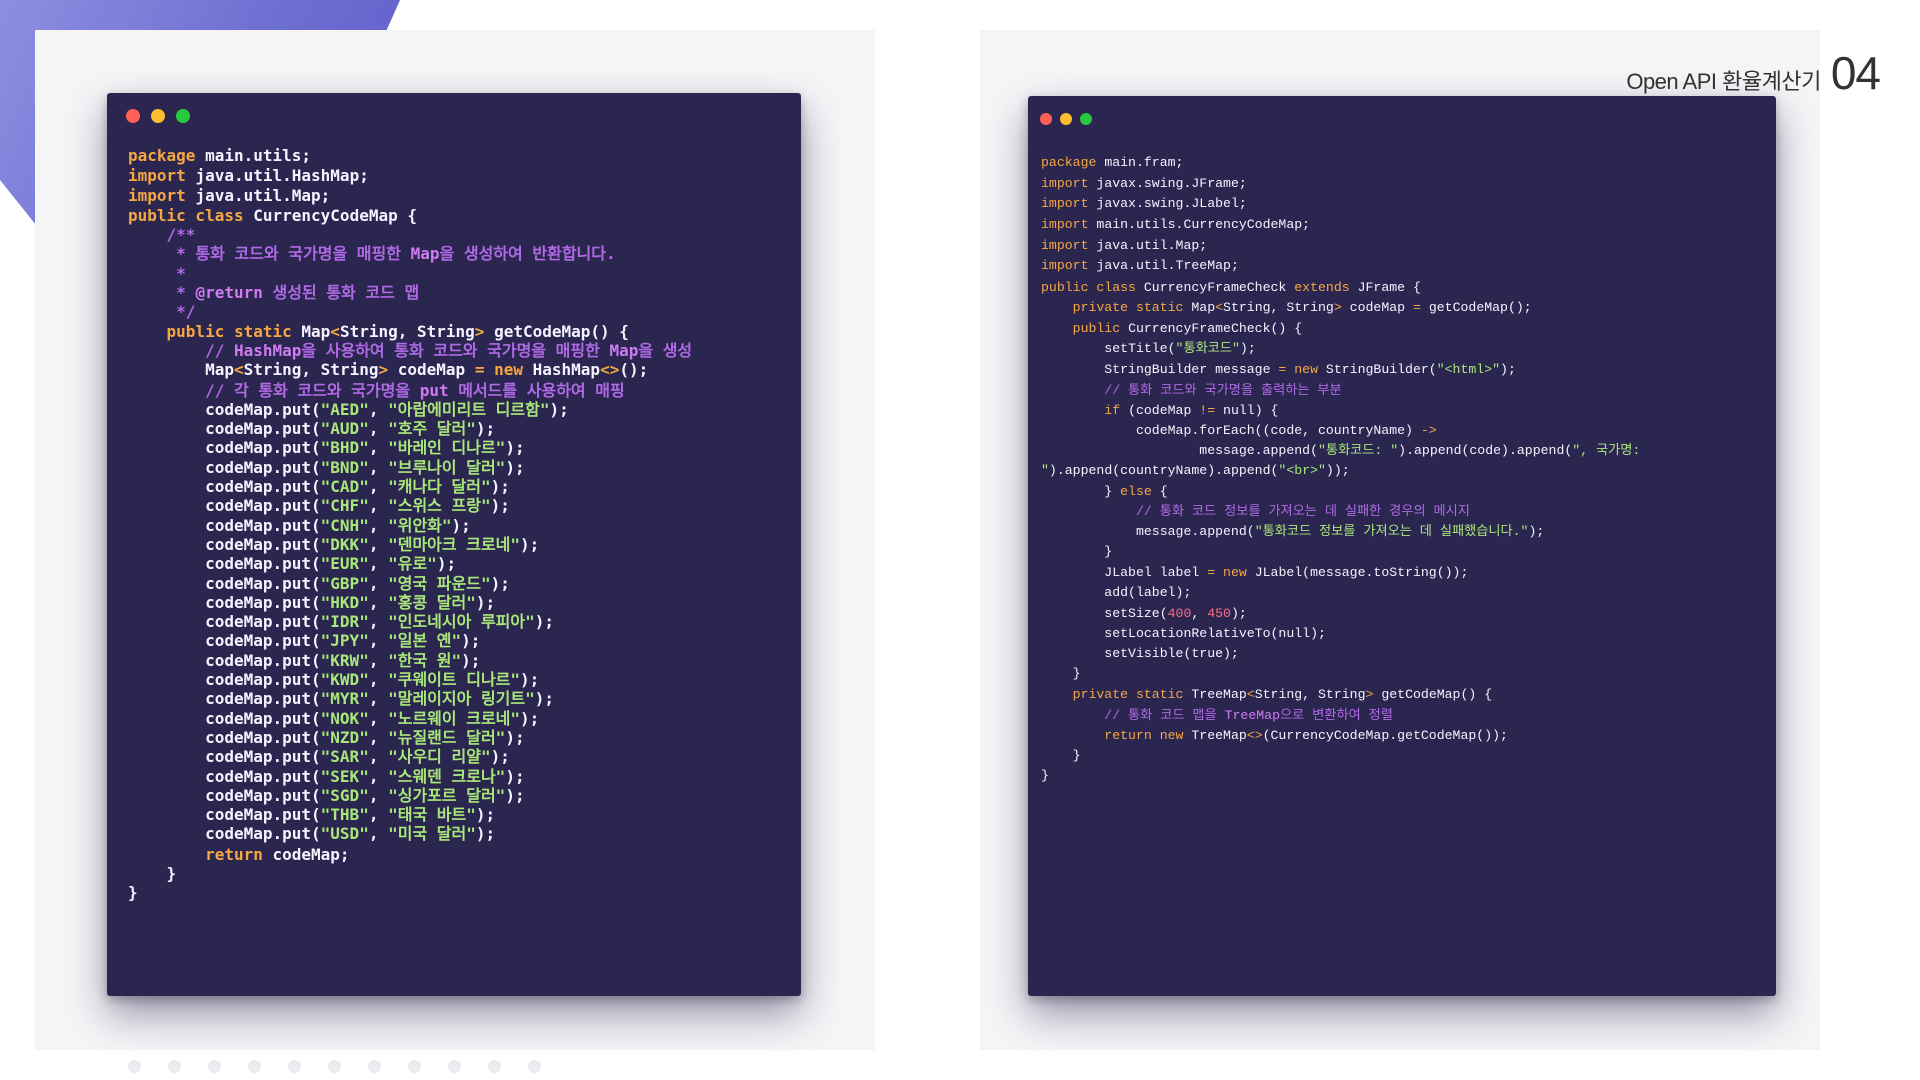 The height and width of the screenshot is (1080, 1920). What do you see at coordinates (1219, 735) in the screenshot?
I see `code-token: TreeMap` at bounding box center [1219, 735].